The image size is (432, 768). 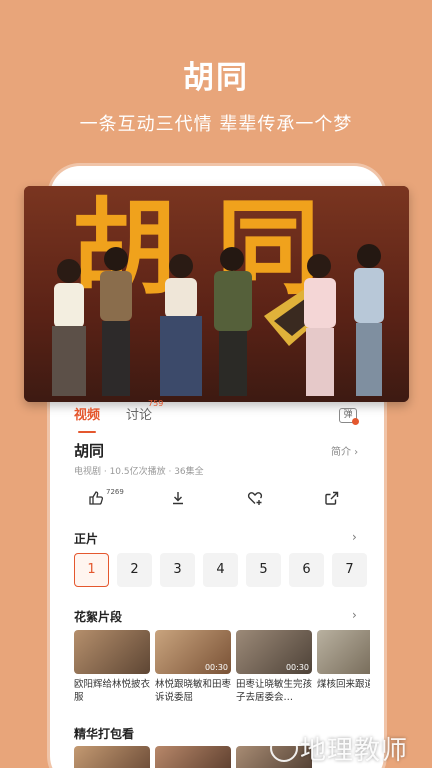 What do you see at coordinates (87, 418) in the screenshot?
I see `tab-video: 视频` at bounding box center [87, 418].